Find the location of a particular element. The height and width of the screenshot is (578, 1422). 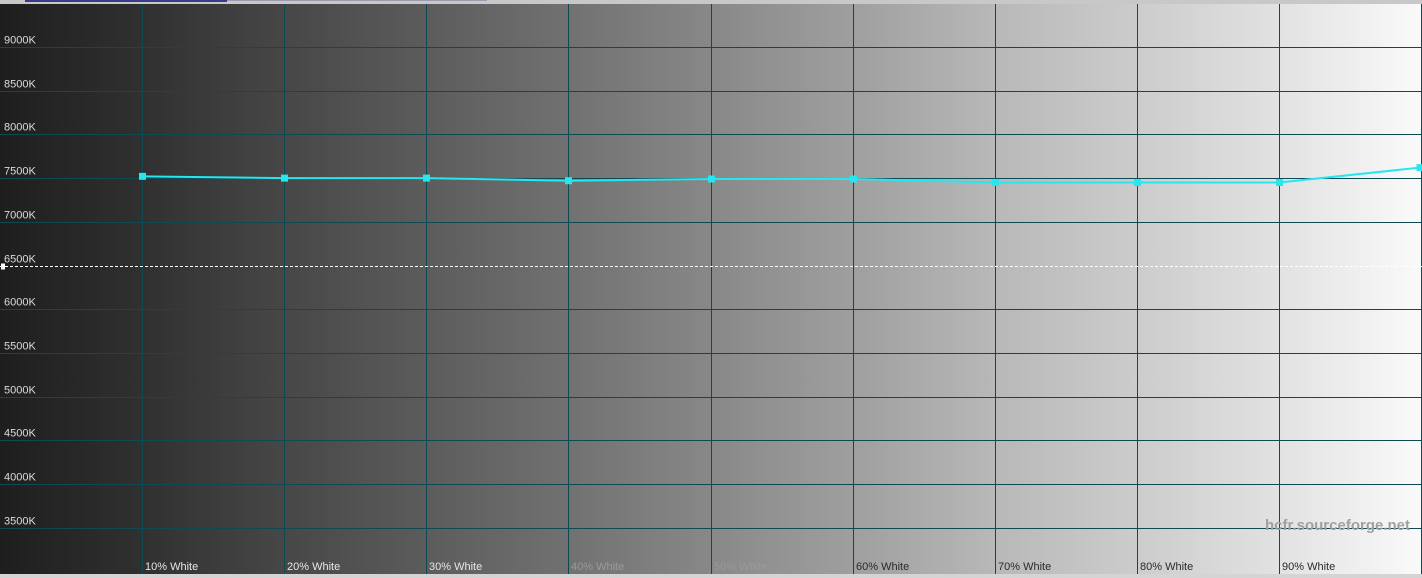

y-tick-label: 5500K is located at coordinates (20, 347).